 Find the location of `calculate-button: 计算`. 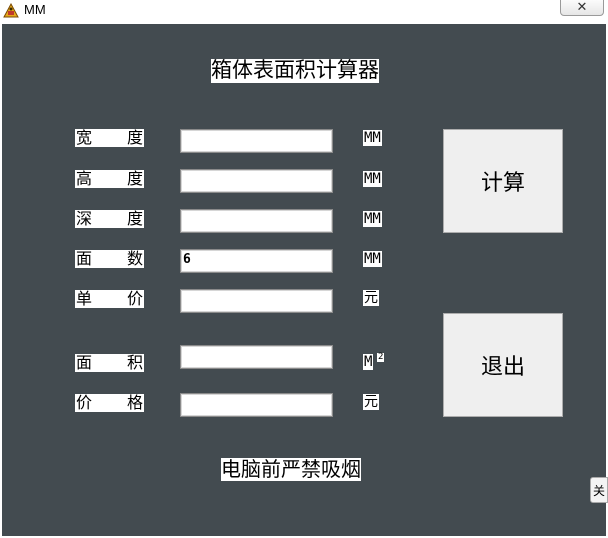

calculate-button: 计算 is located at coordinates (503, 181).